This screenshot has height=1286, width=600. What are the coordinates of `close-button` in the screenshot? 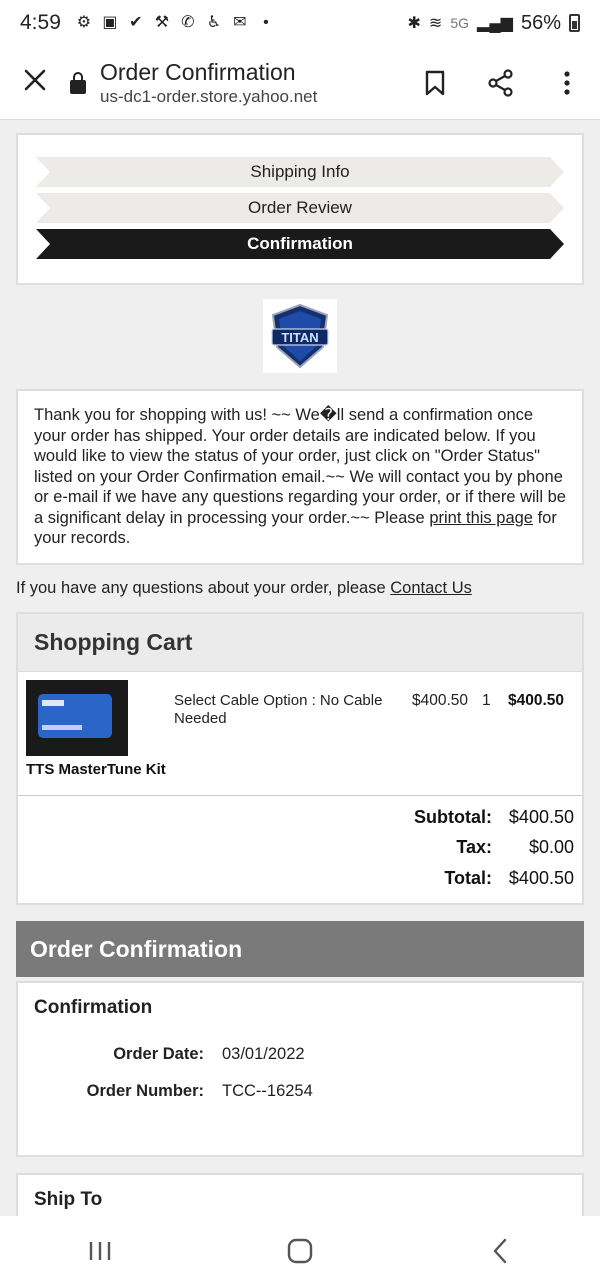 It's located at (35, 83).